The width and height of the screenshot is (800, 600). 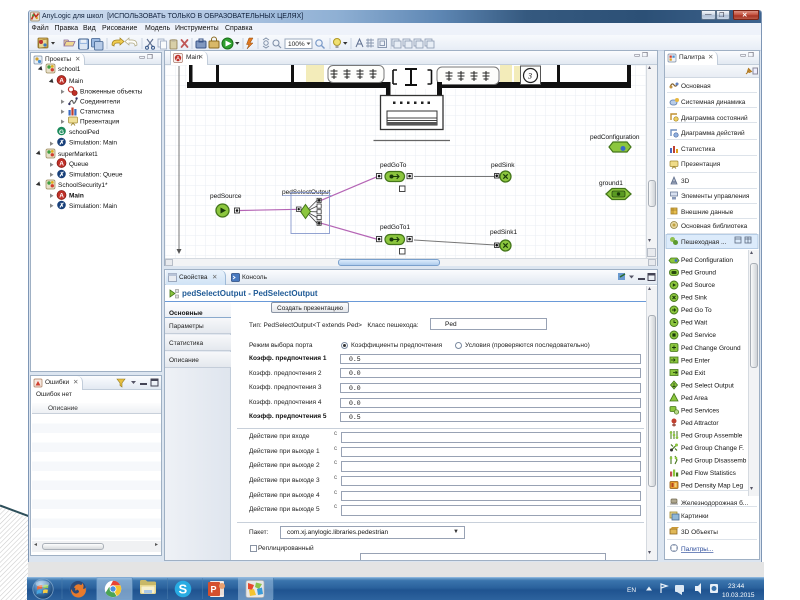 What do you see at coordinates (698, 285) in the screenshot?
I see `svg-text: Ped Source` at bounding box center [698, 285].